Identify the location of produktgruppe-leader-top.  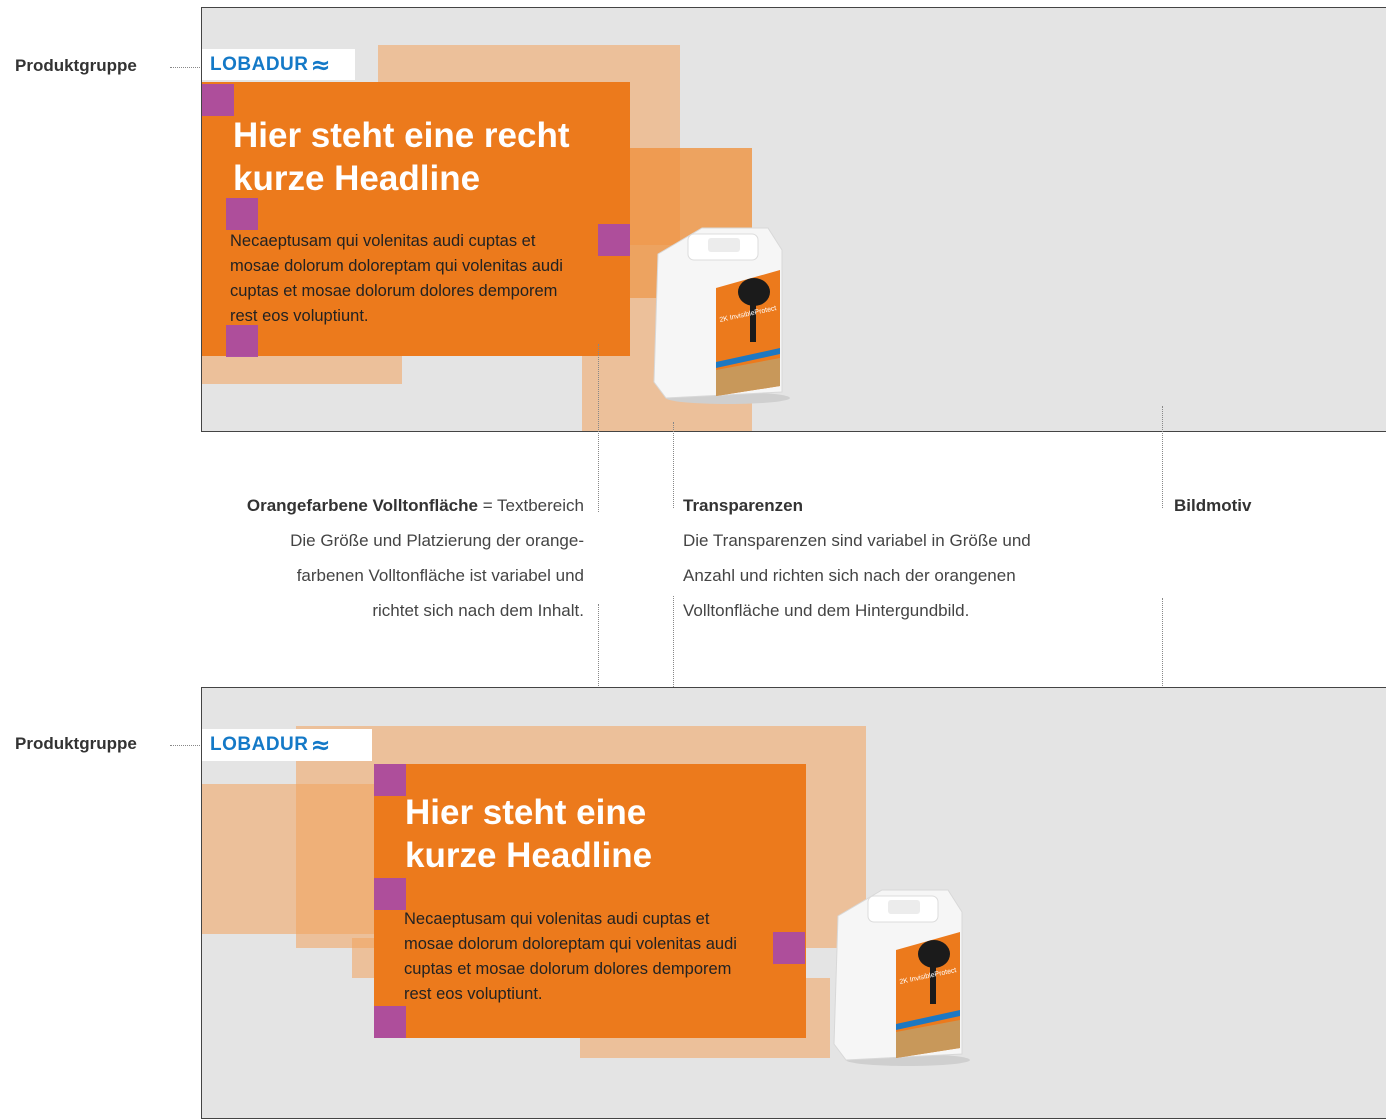
(185, 67).